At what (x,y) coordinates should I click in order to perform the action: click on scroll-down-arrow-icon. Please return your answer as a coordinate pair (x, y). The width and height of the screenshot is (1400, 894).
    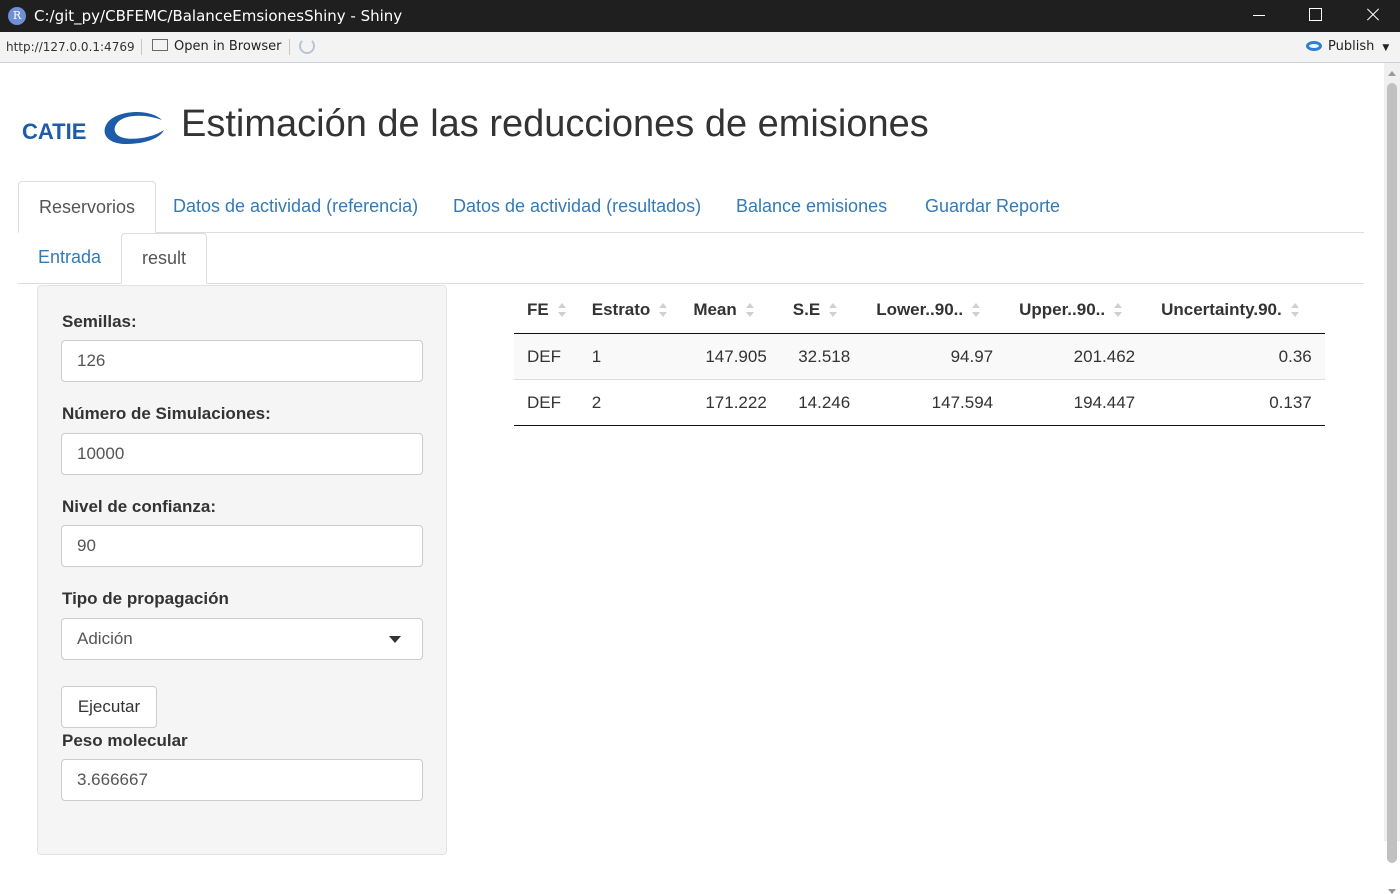
    Looking at the image, I should click on (1392, 891).